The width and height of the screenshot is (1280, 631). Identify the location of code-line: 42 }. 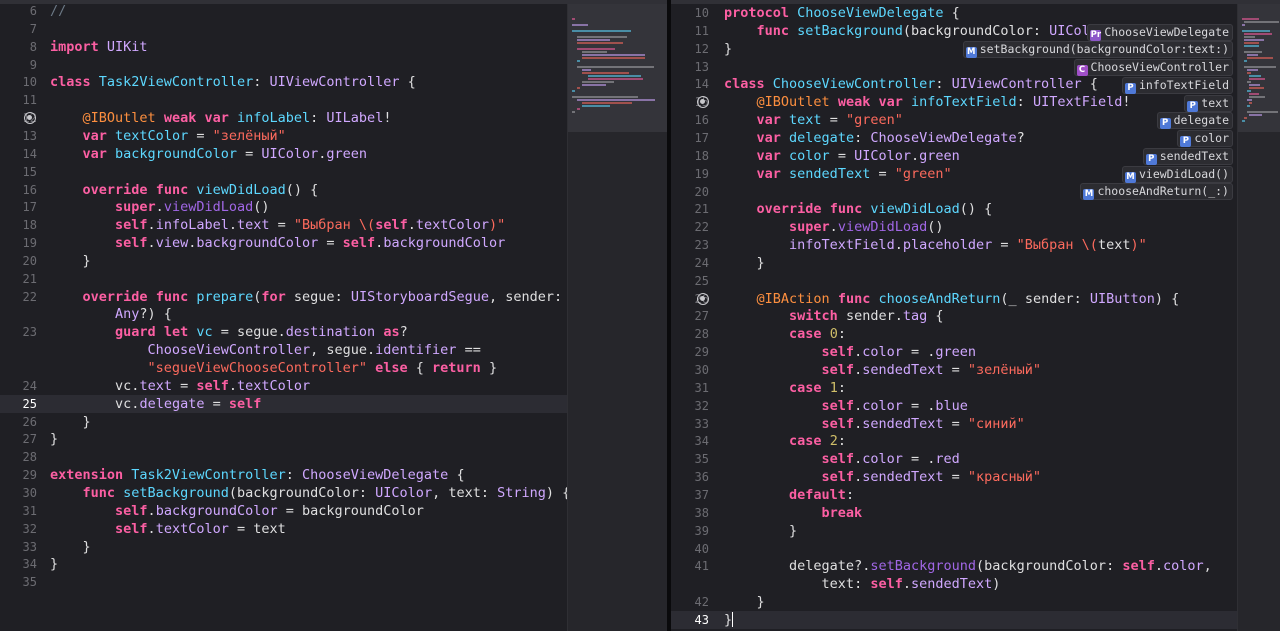
(954, 602).